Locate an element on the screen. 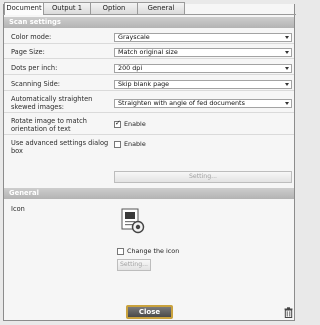 The image size is (320, 325). scan-settings-header: Scan settings is located at coordinates (149, 22).